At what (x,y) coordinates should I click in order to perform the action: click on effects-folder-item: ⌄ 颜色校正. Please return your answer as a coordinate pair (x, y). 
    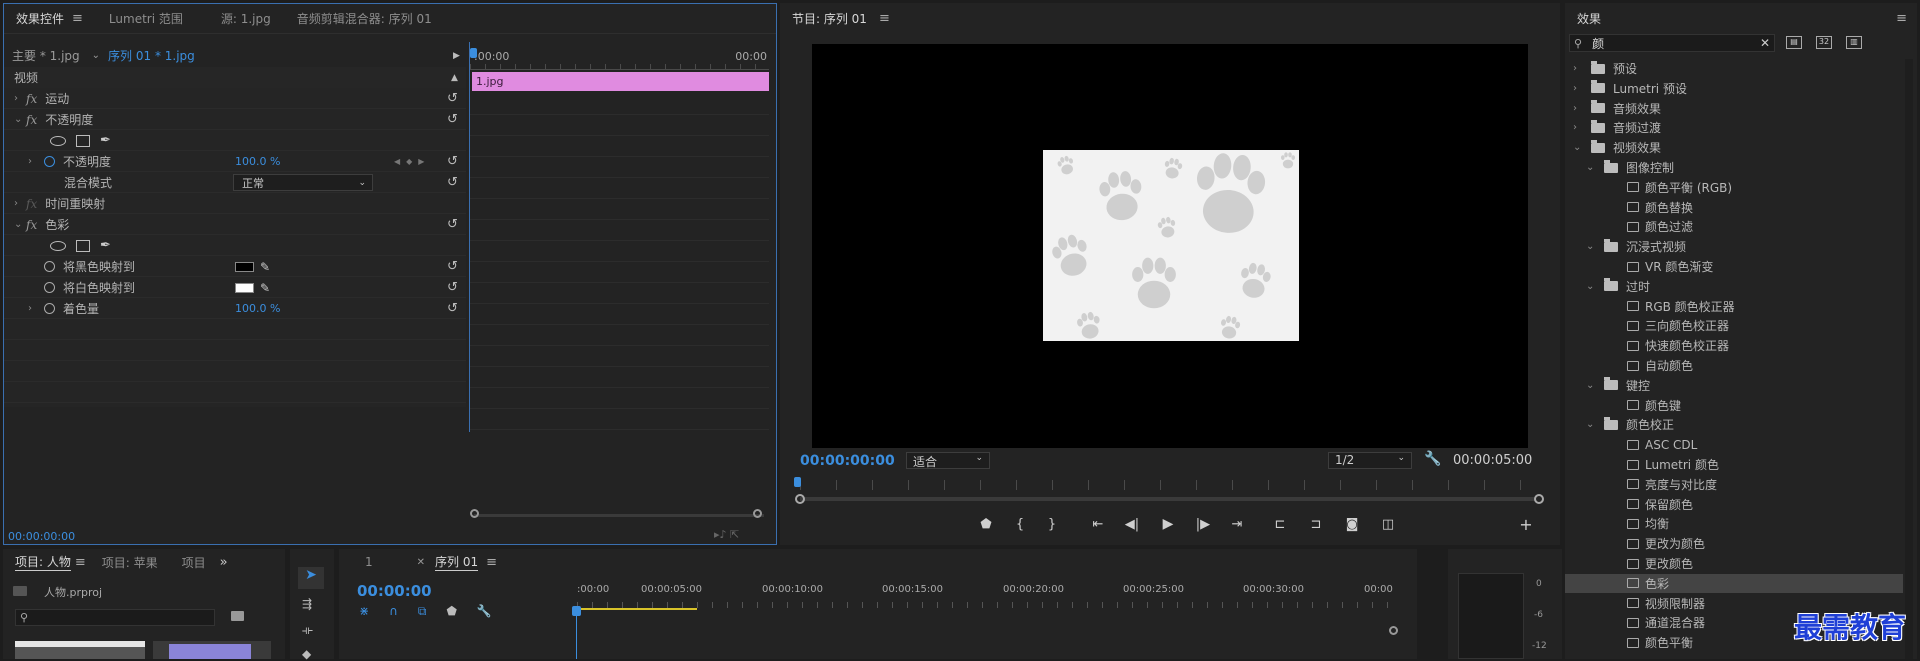
    Looking at the image, I should click on (1734, 424).